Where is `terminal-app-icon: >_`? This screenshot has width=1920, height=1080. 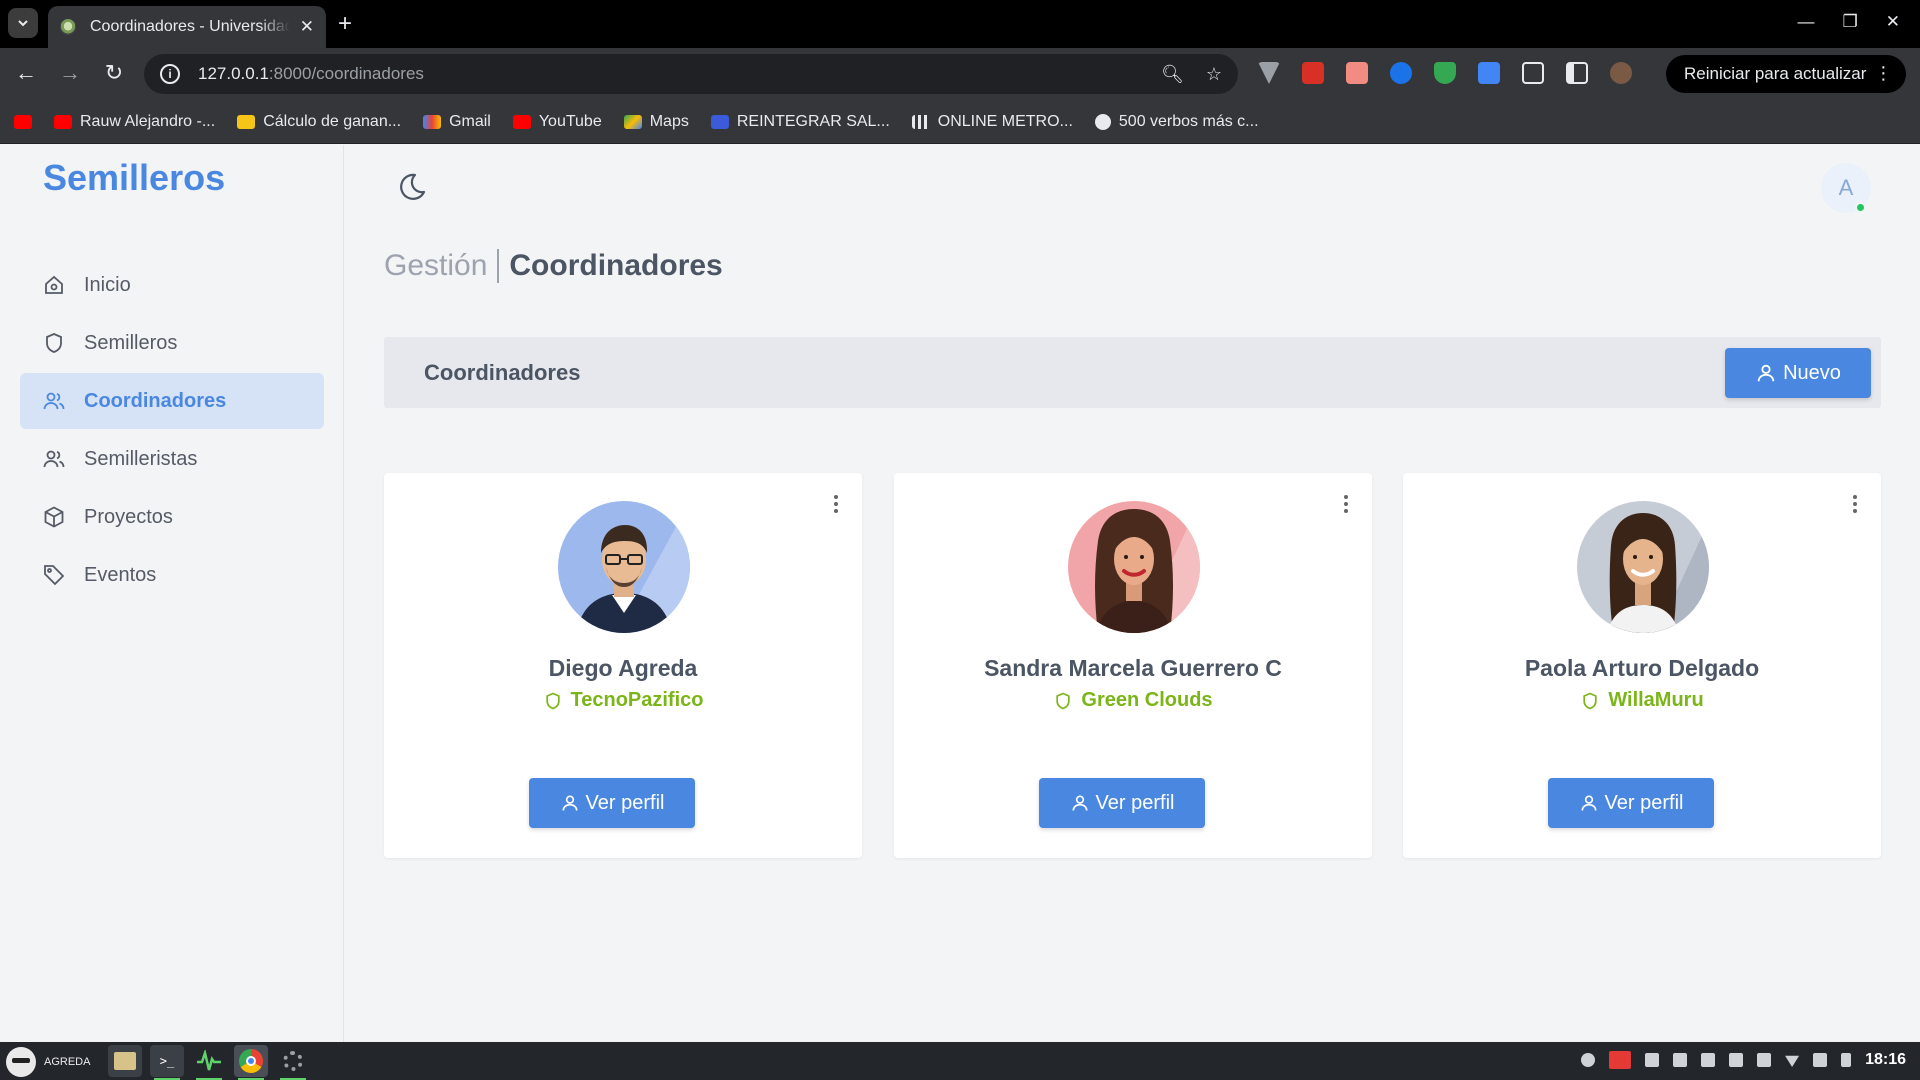 terminal-app-icon: >_ is located at coordinates (167, 1062).